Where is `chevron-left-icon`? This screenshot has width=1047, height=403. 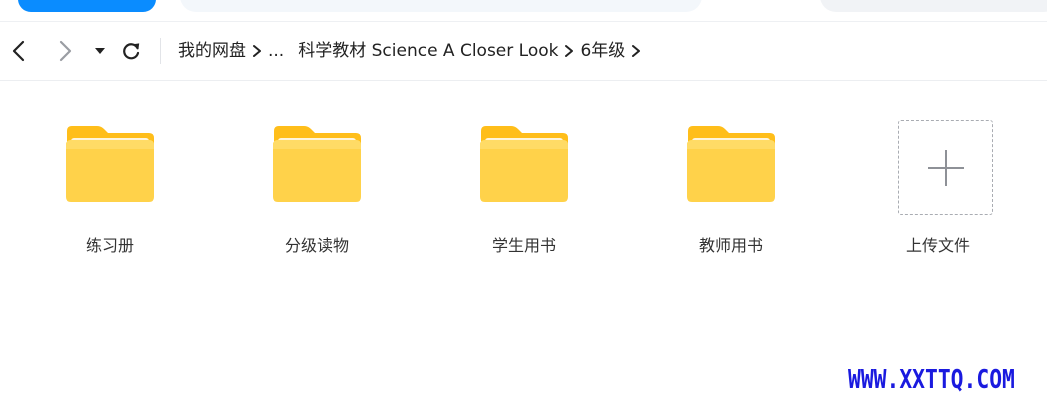
chevron-left-icon is located at coordinates (18, 51).